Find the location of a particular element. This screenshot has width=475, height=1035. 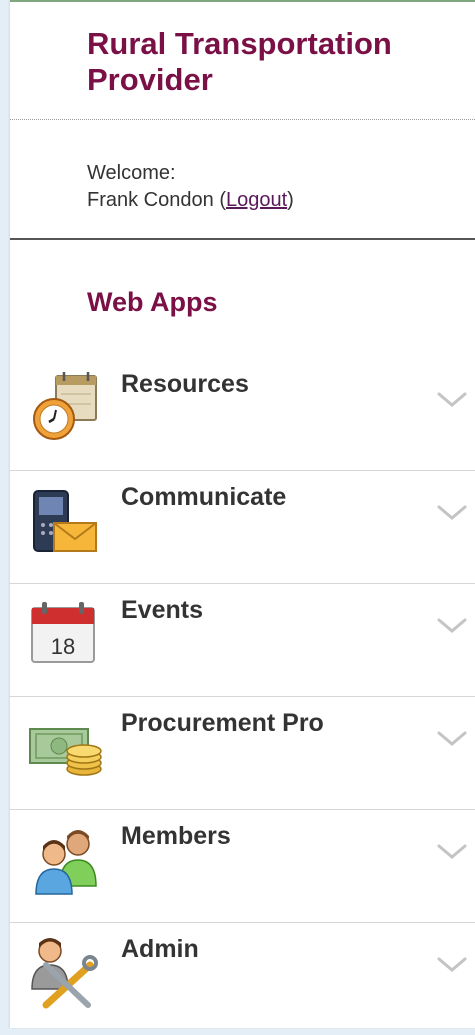

clock-calendar-icon is located at coordinates (64, 404).